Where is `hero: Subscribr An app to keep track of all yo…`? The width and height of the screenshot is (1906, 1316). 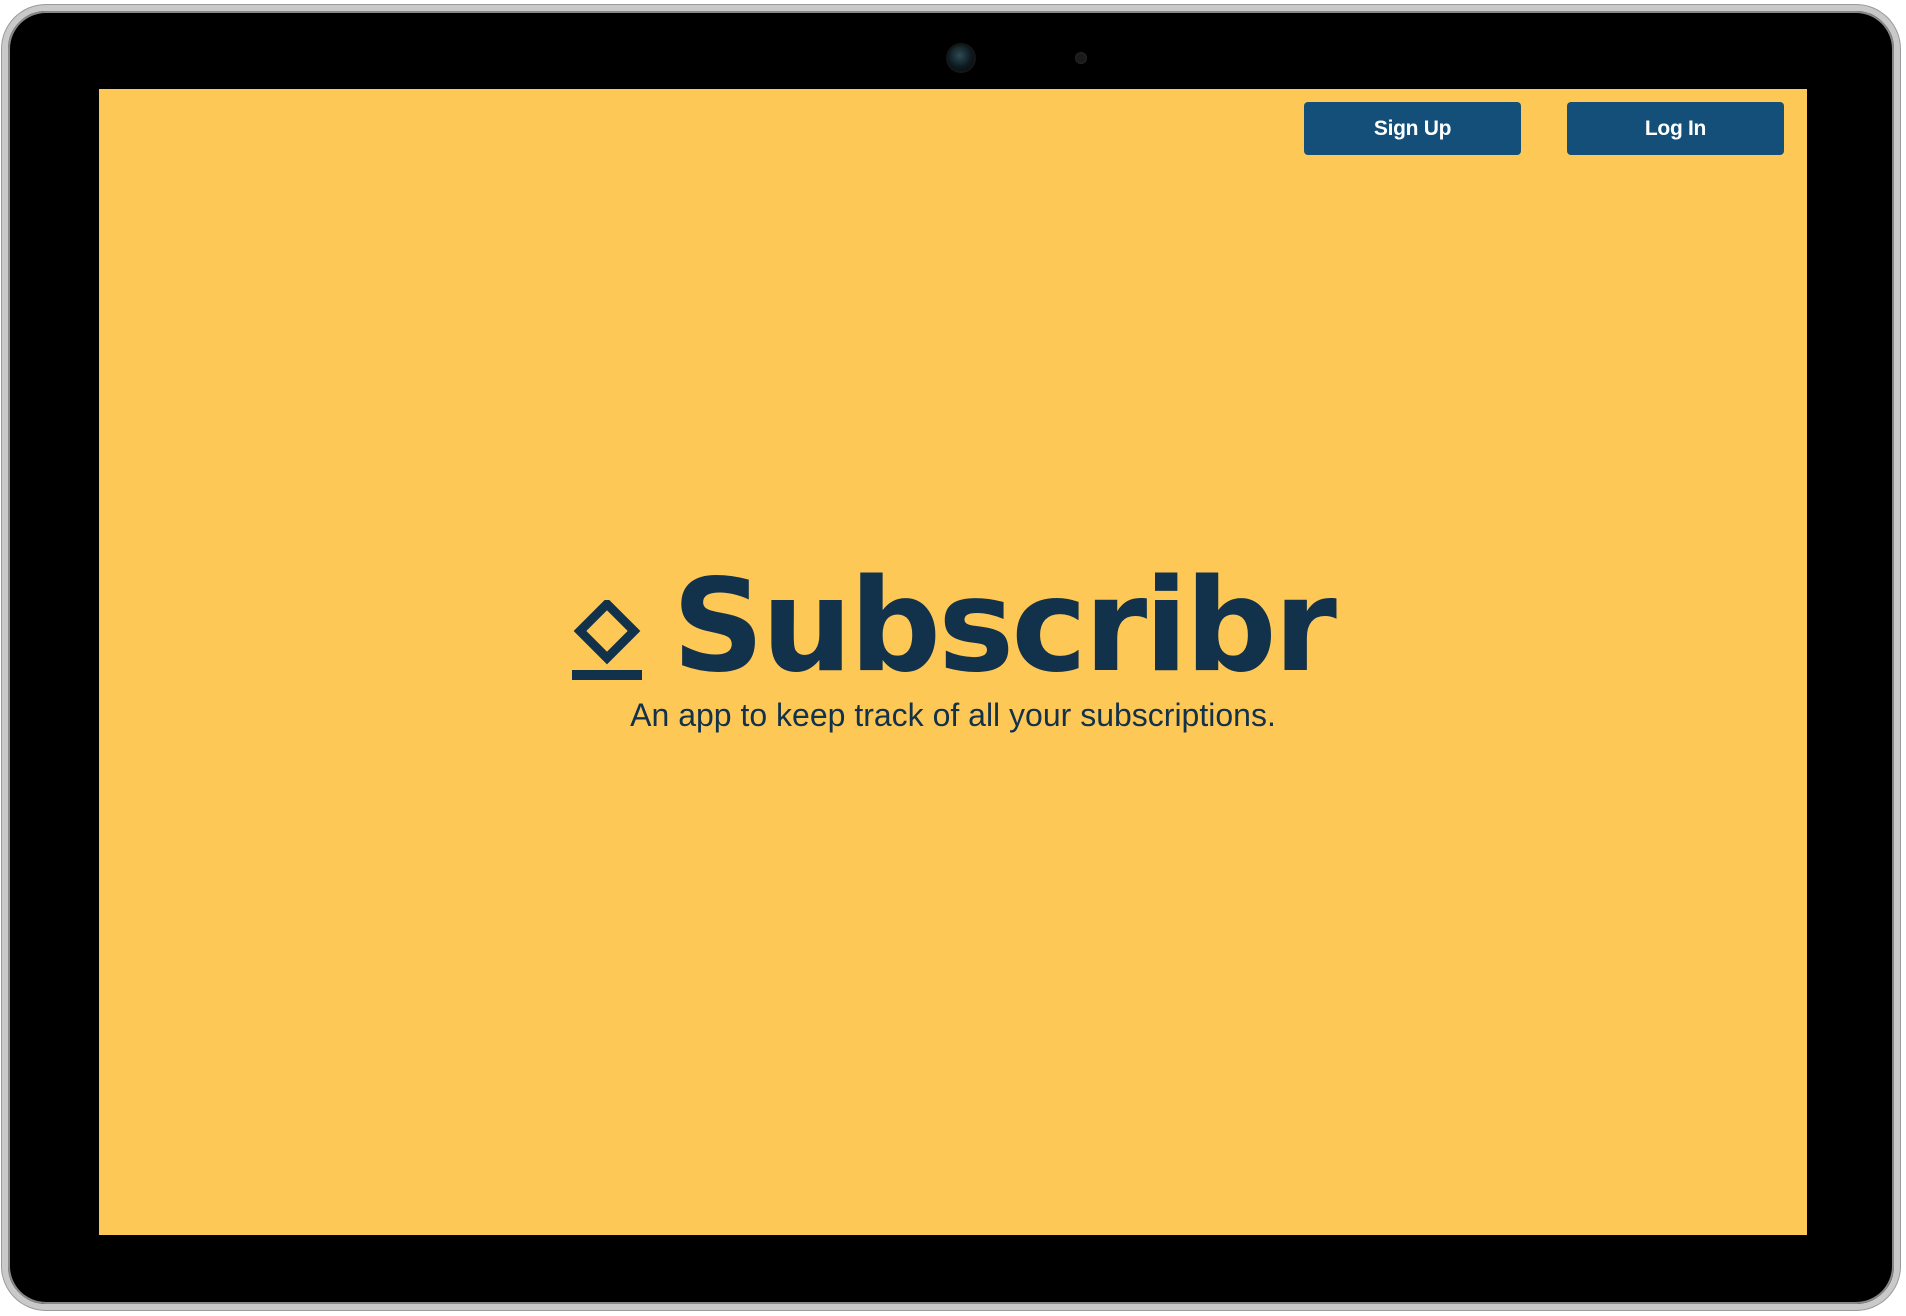 hero: Subscribr An app to keep track of all yo… is located at coordinates (953, 643).